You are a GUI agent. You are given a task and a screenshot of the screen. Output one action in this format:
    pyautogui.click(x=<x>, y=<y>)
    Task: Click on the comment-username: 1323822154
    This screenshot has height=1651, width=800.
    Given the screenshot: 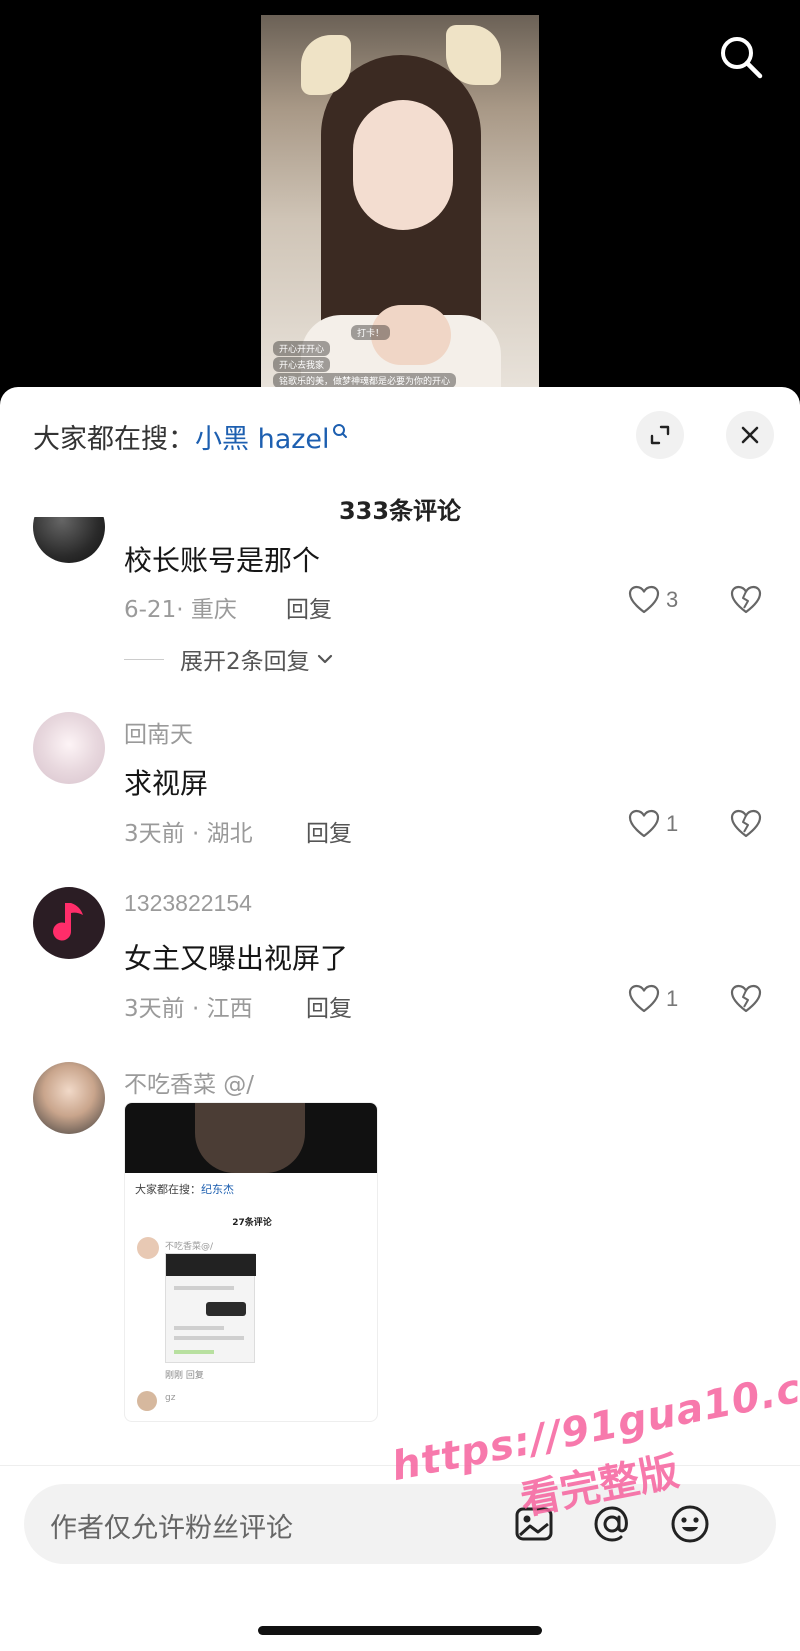 What is the action you would take?
    pyautogui.click(x=188, y=903)
    